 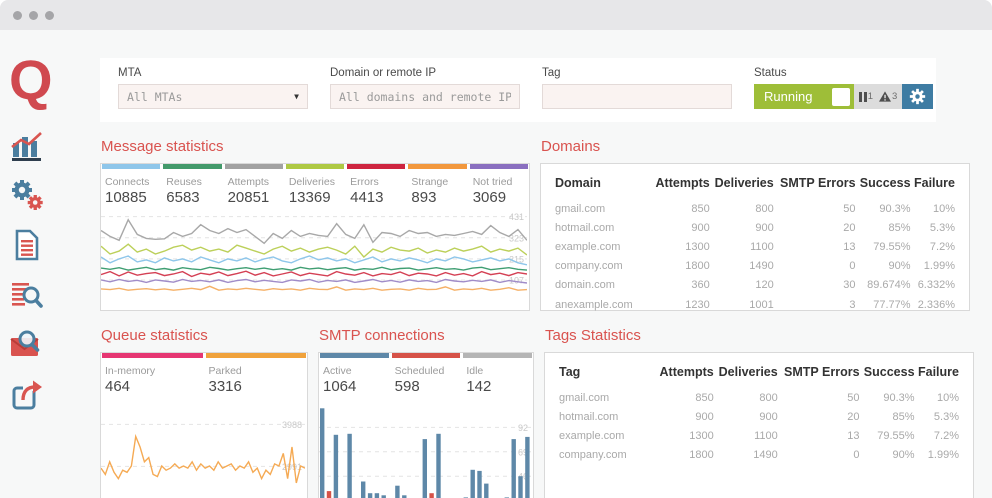 I want to click on stat-label: Connects, so click(x=127, y=182).